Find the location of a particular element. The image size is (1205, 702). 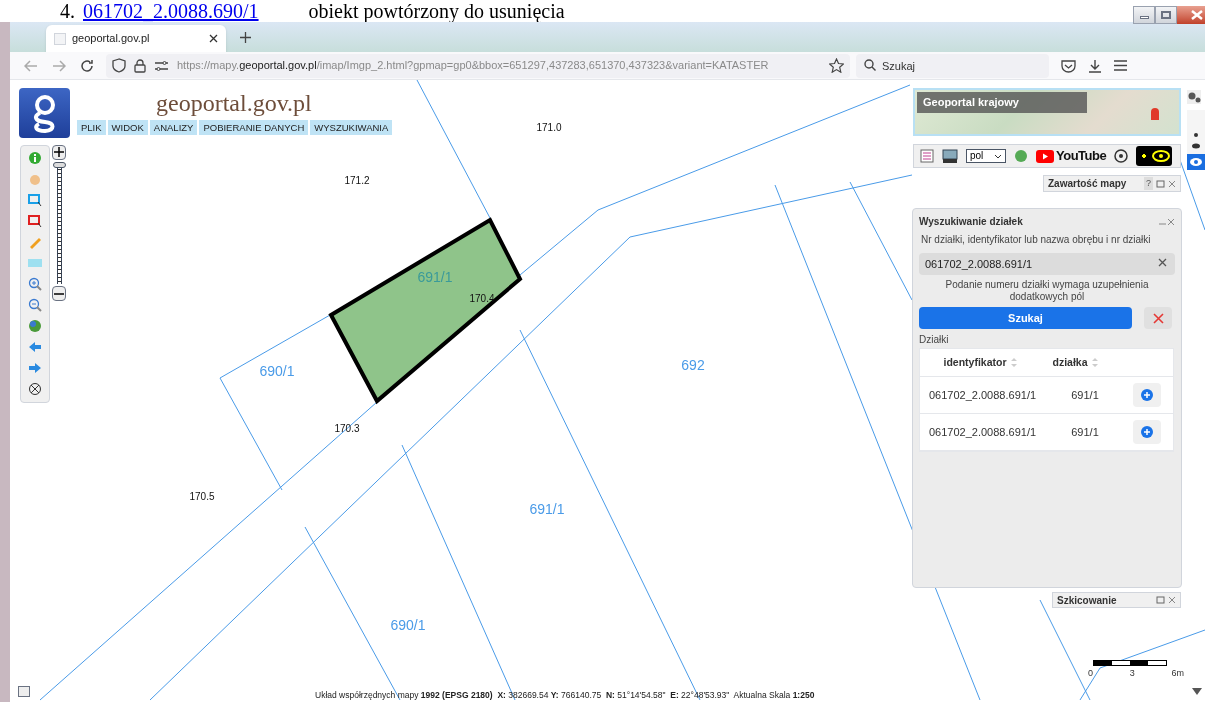

parcel-number: 692 is located at coordinates (693, 365).